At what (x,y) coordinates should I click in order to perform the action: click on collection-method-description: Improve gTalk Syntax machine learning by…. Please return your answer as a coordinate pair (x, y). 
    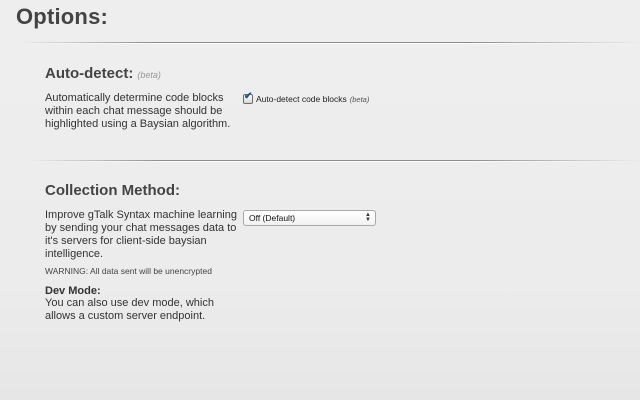
    Looking at the image, I should click on (141, 234).